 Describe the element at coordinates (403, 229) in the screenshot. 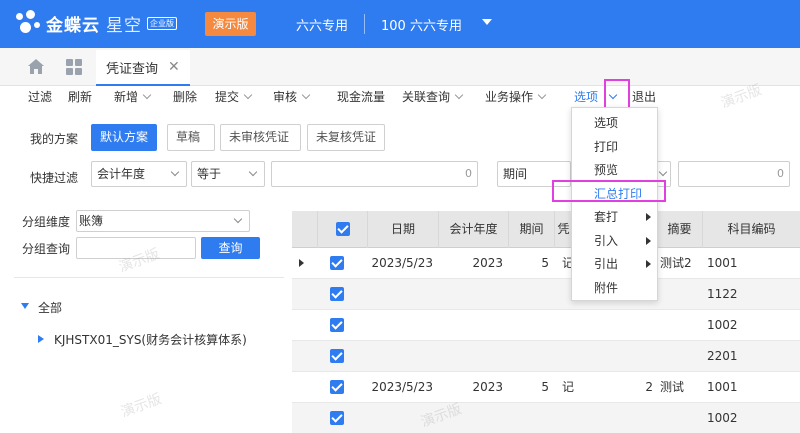

I see `header-date: 日期` at that location.